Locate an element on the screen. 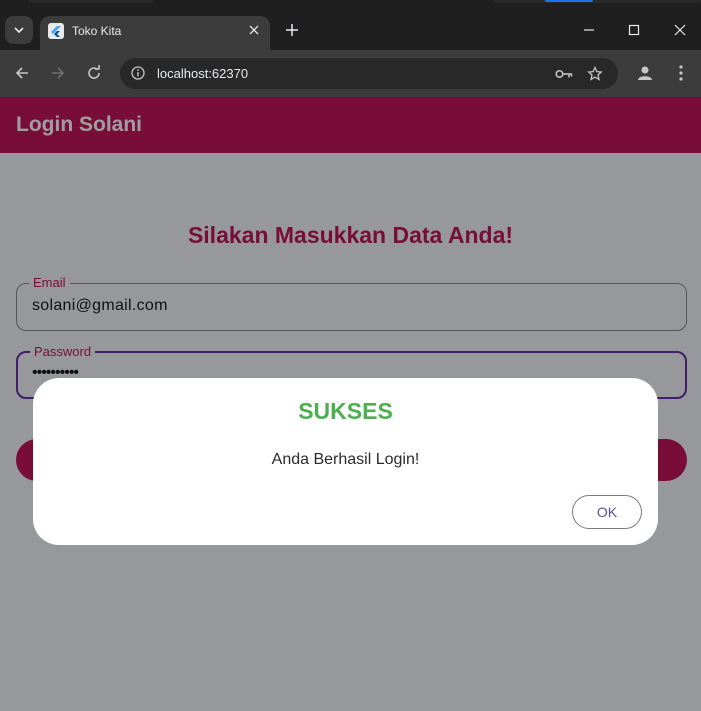 The image size is (701, 711). flutter-favicon-icon is located at coordinates (56, 31).